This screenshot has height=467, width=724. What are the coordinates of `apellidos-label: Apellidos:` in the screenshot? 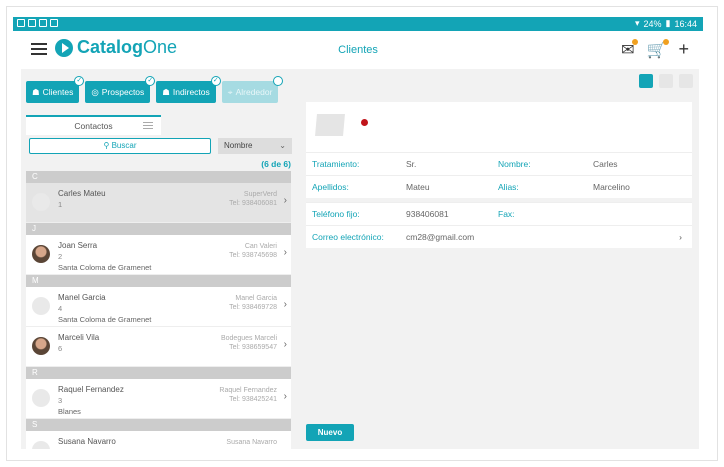 It's located at (330, 187).